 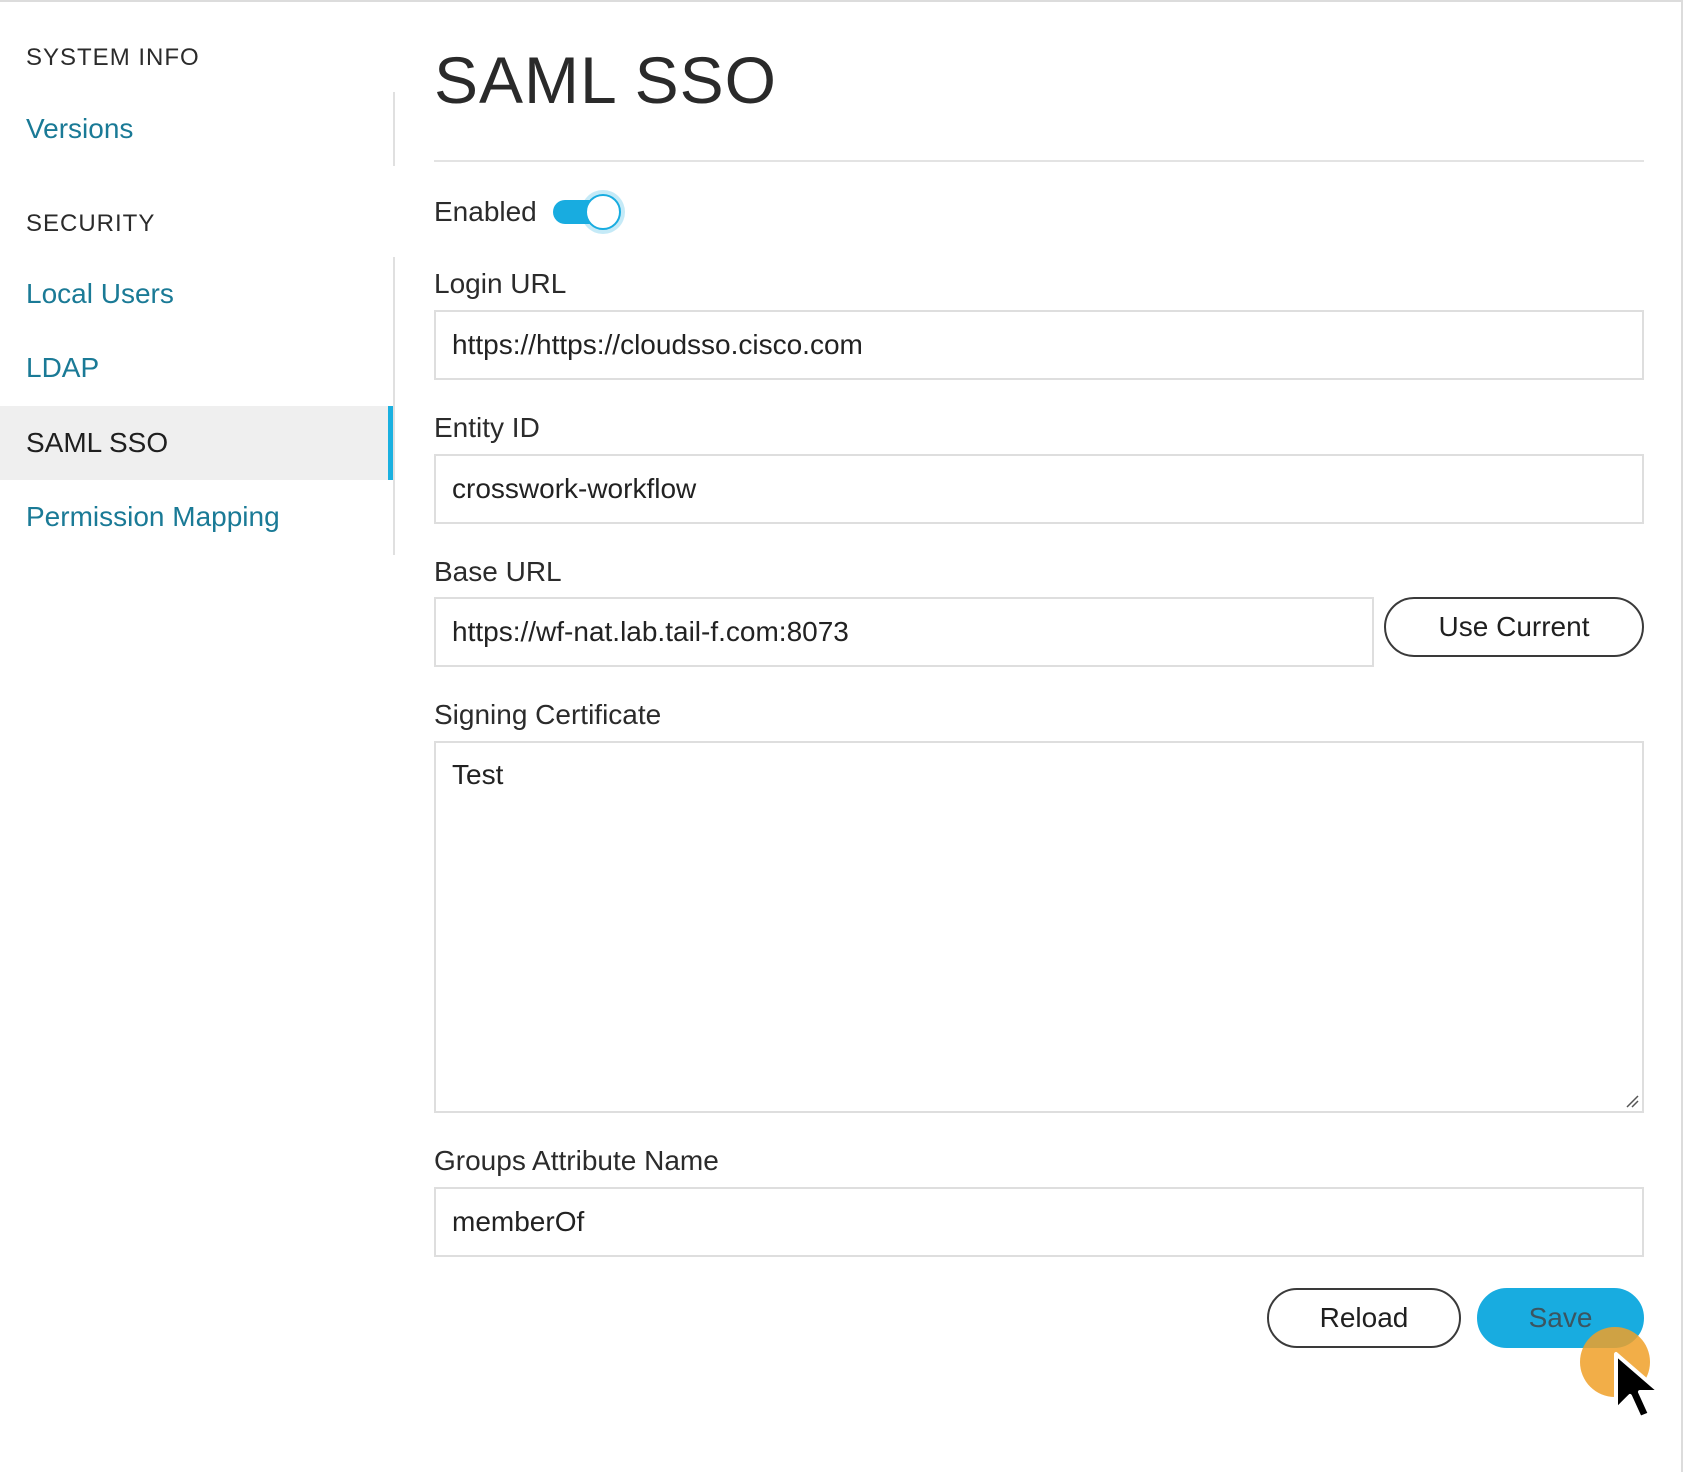 What do you see at coordinates (1514, 627) in the screenshot?
I see `use-current-button: Use Current` at bounding box center [1514, 627].